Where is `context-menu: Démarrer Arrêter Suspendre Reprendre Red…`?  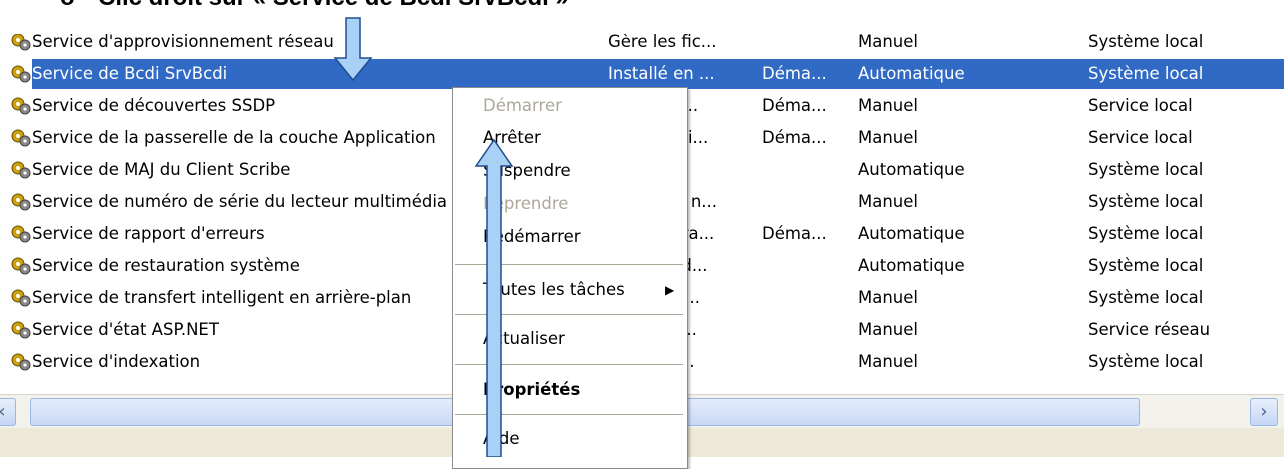 context-menu: Démarrer Arrêter Suspendre Reprendre Red… is located at coordinates (570, 278).